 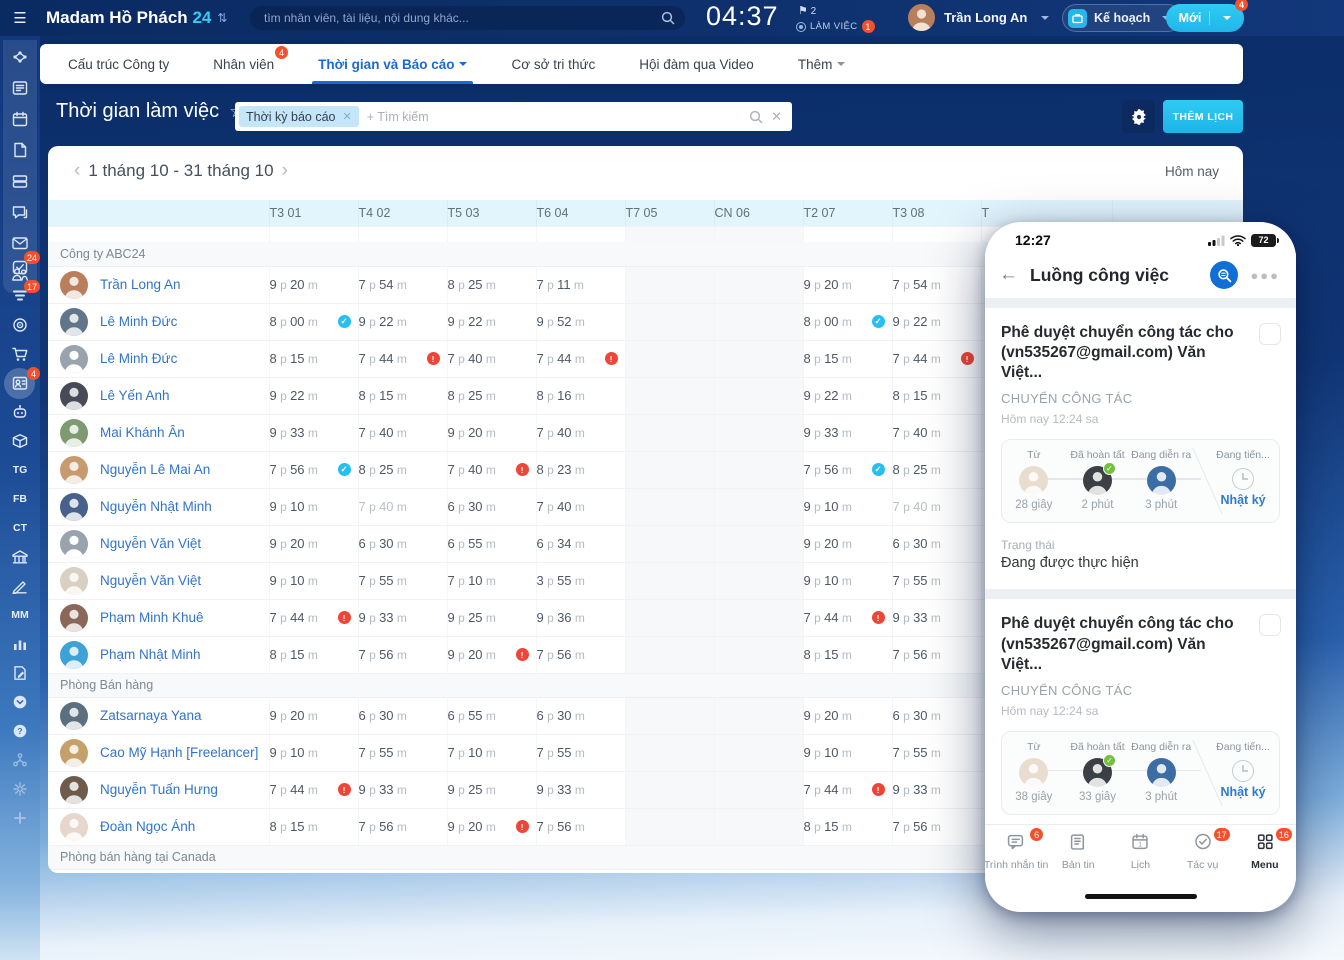 What do you see at coordinates (138, 358) in the screenshot?
I see `employee-name-link: Lê Minh Đức` at bounding box center [138, 358].